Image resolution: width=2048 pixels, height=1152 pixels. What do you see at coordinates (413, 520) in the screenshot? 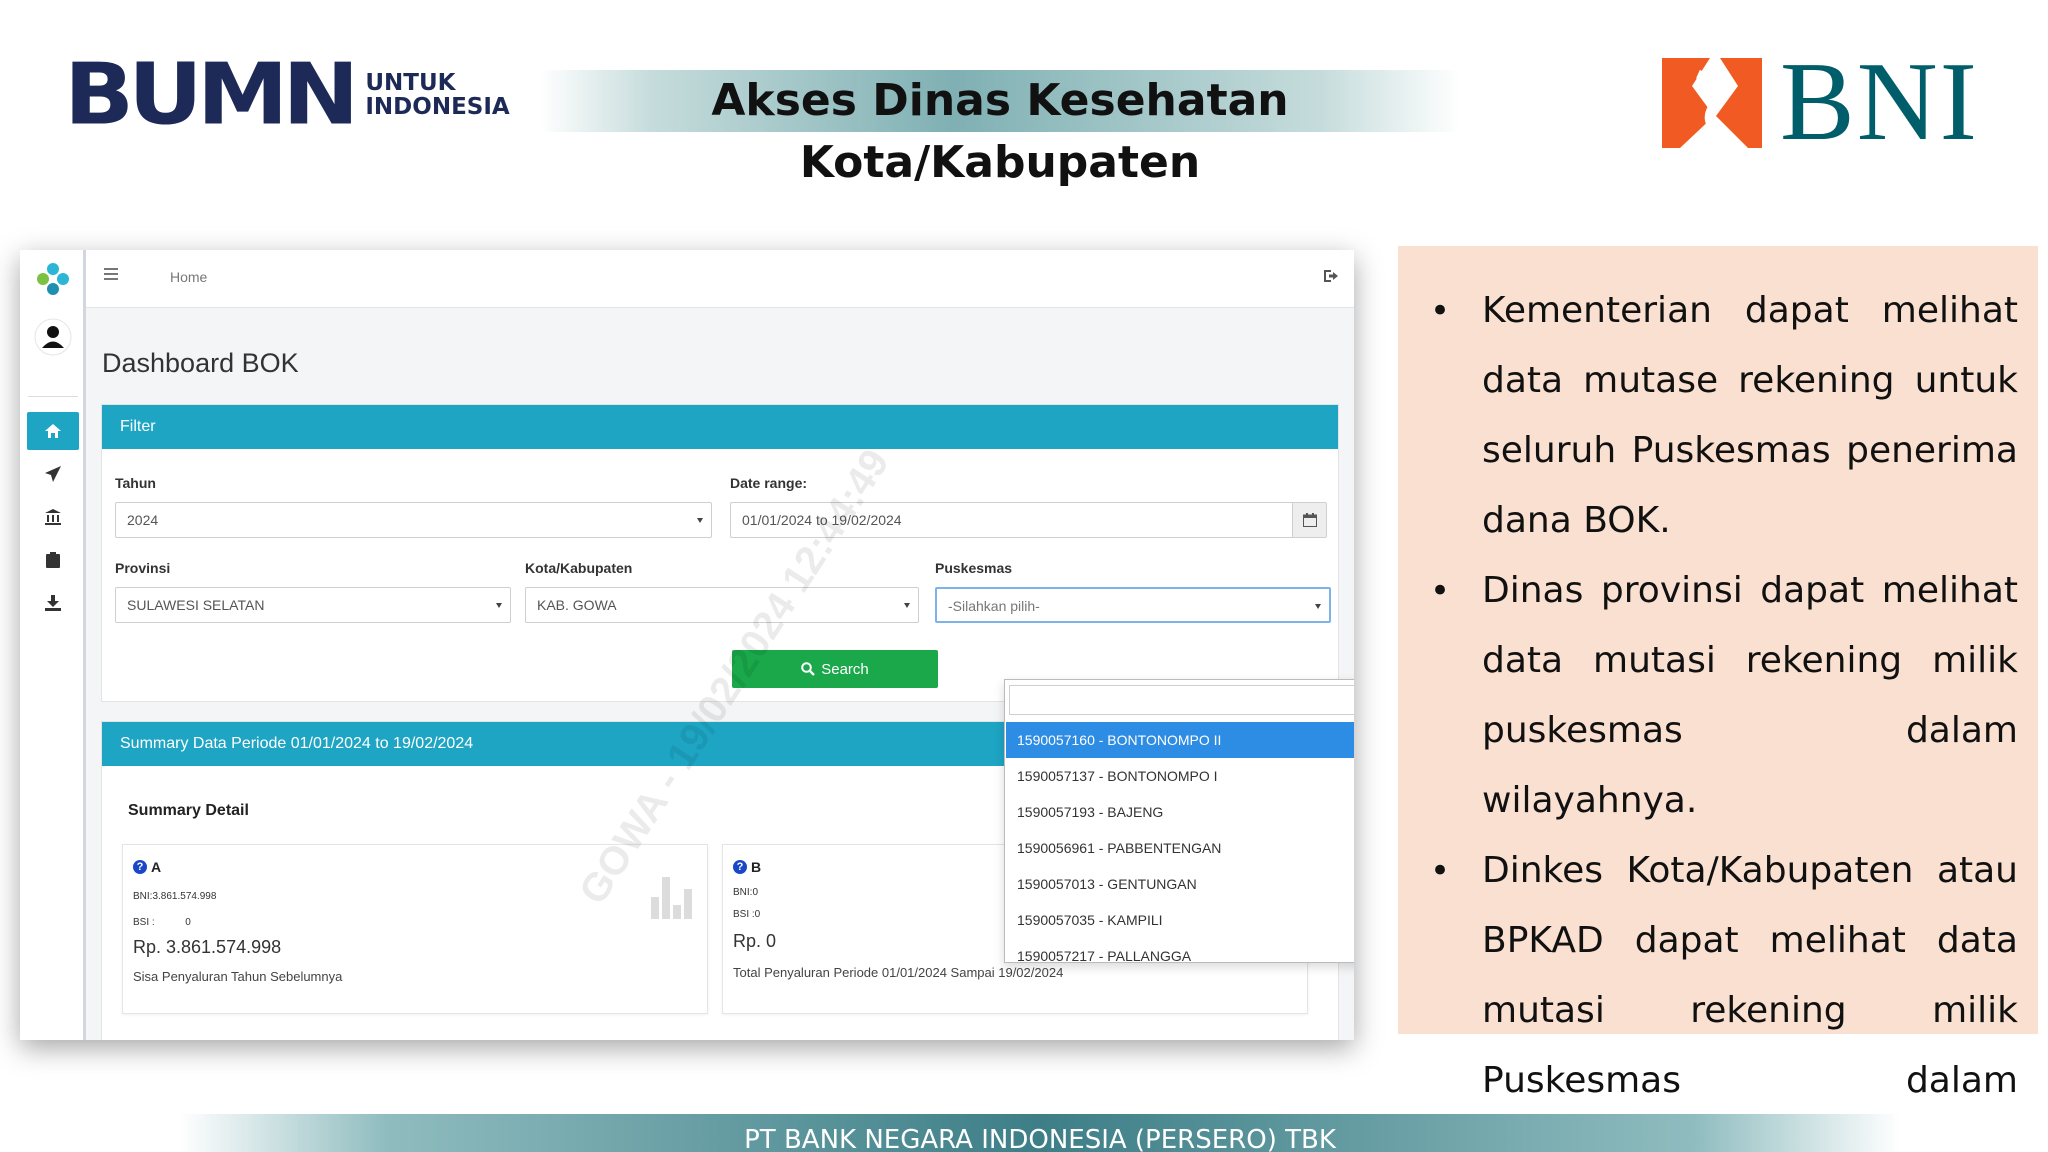
I see `tahun-select: 2024` at bounding box center [413, 520].